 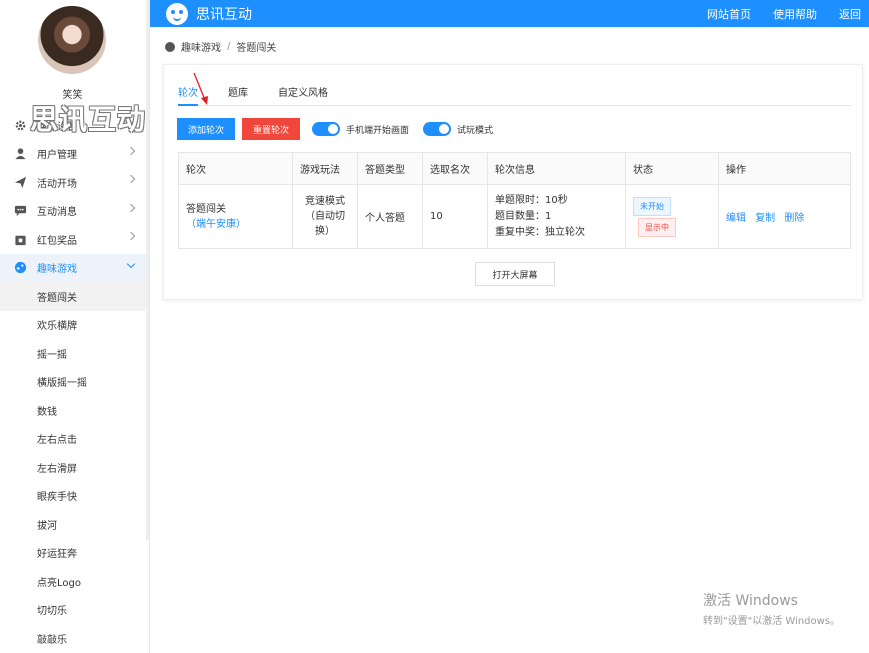 I want to click on add-round-button: 添加轮次, so click(x=206, y=129).